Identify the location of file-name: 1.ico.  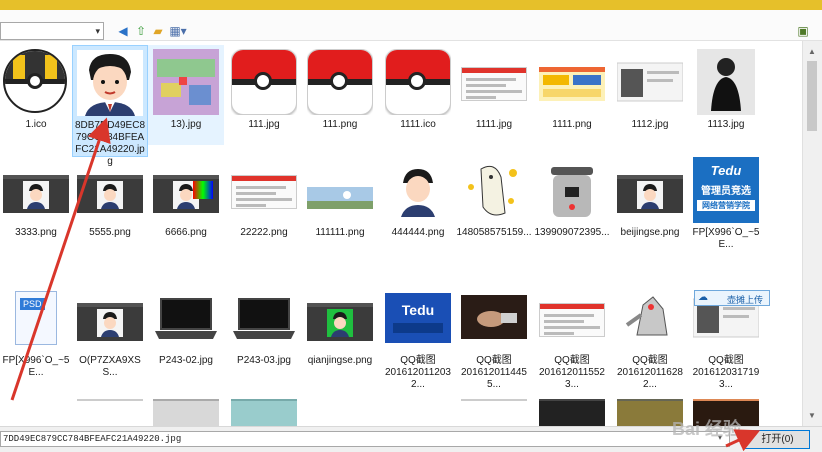
(36, 124).